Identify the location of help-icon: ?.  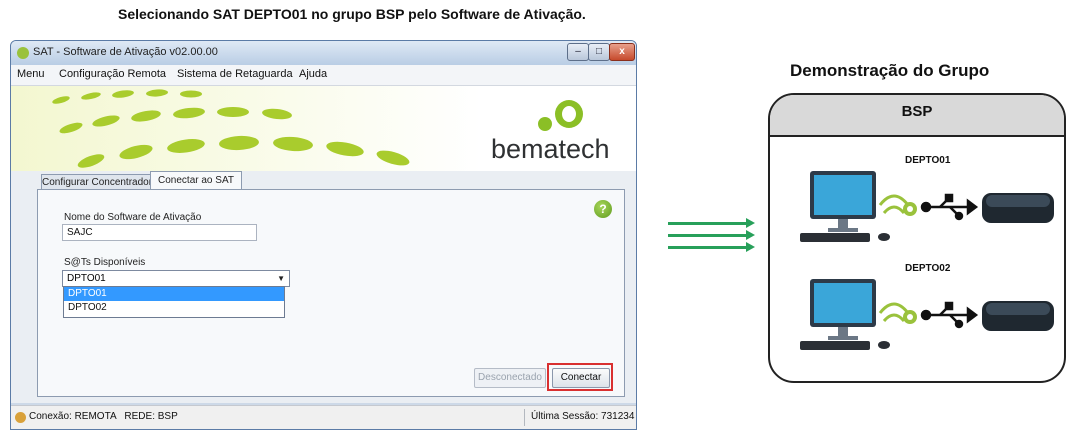
(603, 209).